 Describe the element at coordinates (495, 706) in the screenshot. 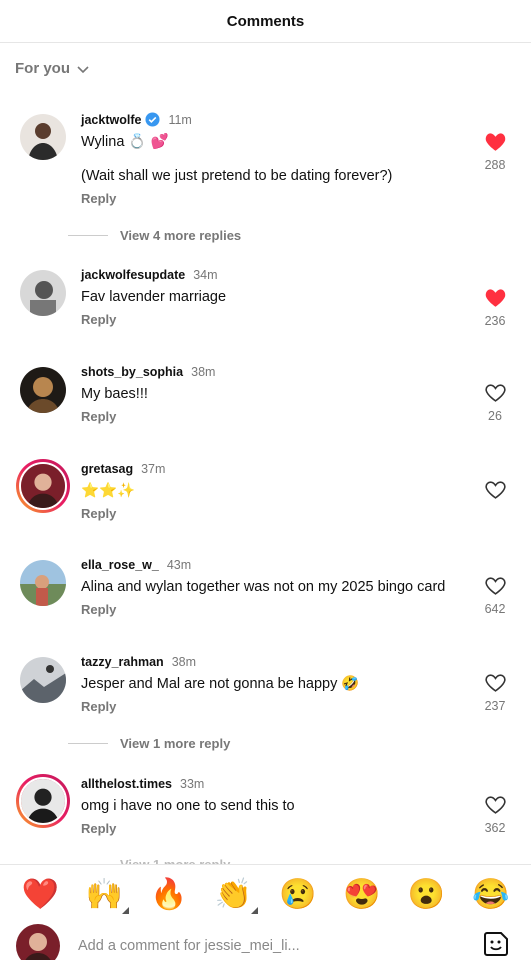

I see `like-count: 237` at that location.